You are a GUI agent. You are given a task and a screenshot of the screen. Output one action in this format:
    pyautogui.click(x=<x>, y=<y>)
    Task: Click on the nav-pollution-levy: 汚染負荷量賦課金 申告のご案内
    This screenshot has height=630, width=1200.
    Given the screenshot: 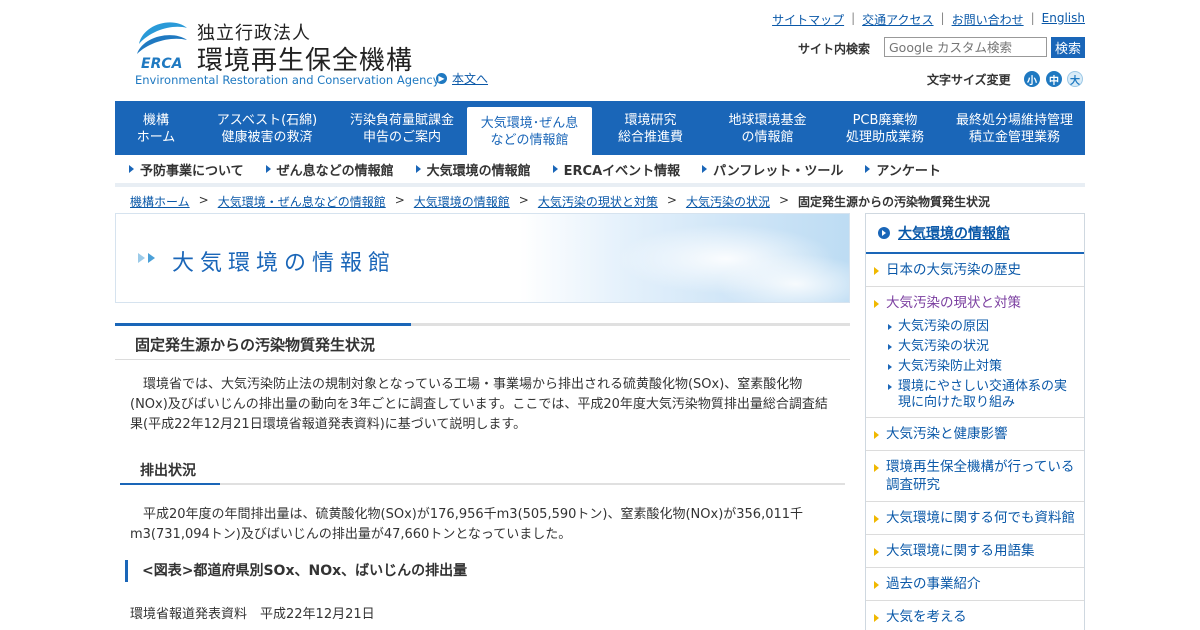 What is the action you would take?
    pyautogui.click(x=402, y=128)
    